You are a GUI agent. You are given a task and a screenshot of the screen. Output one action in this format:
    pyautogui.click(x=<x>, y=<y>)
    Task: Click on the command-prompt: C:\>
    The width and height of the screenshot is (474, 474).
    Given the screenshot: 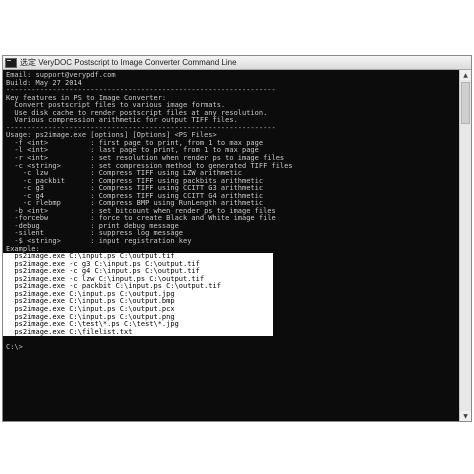 What is the action you would take?
    pyautogui.click(x=232, y=347)
    